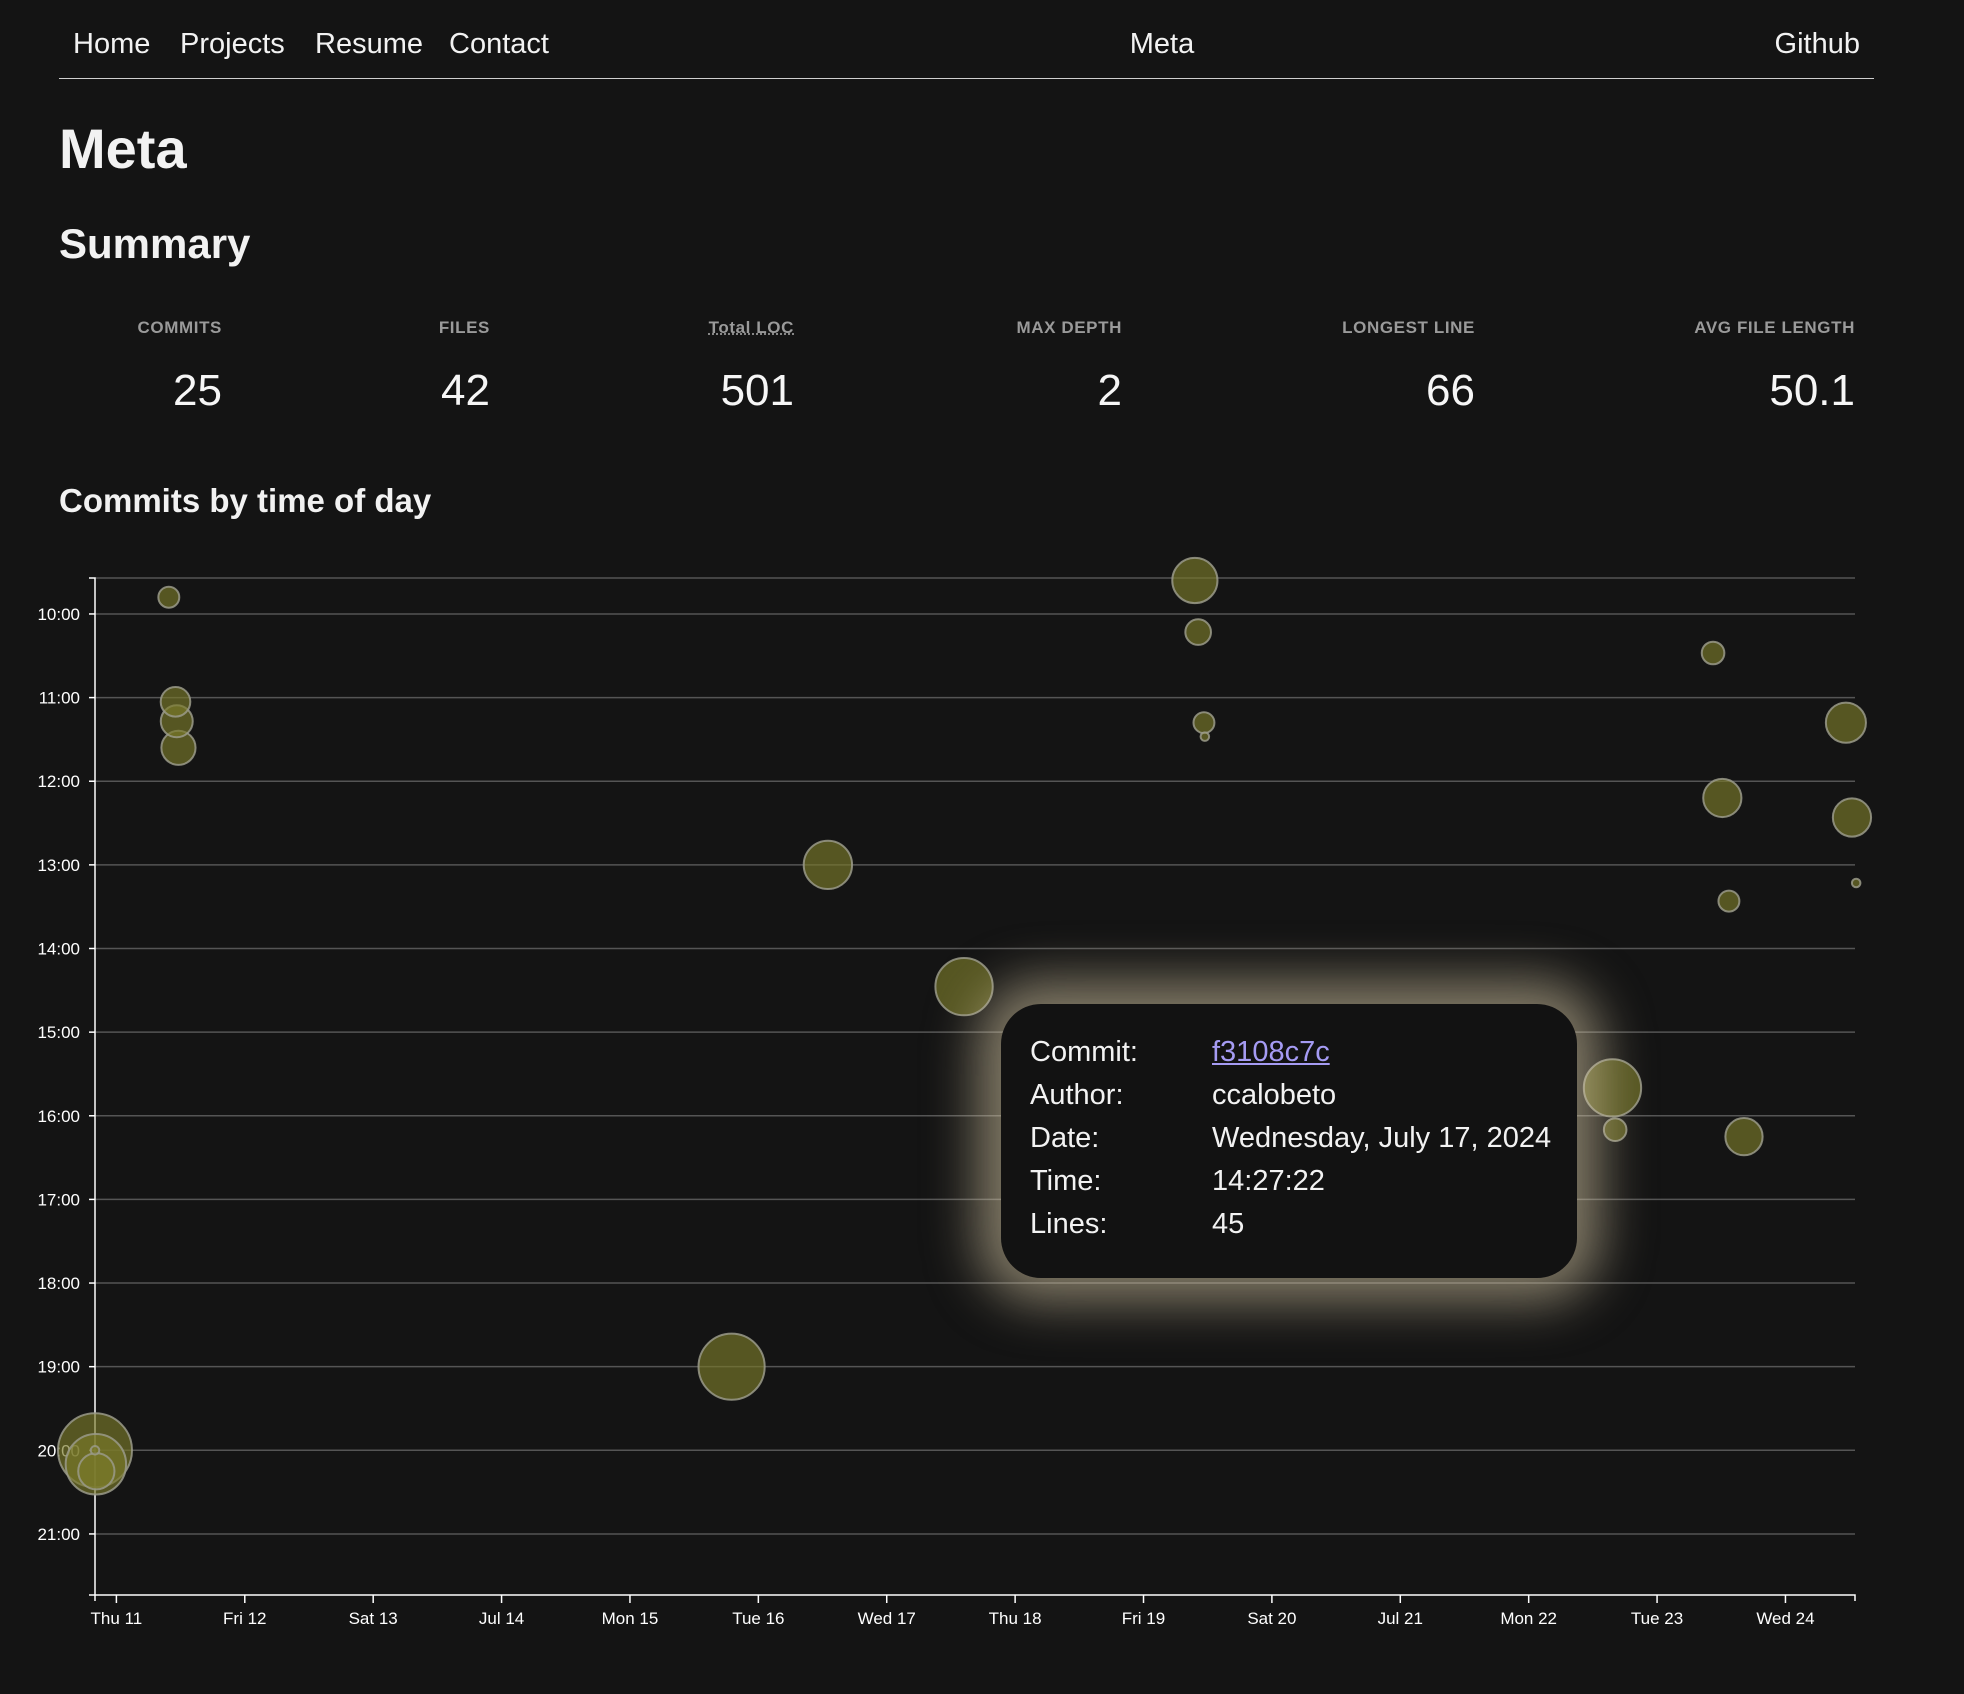 This screenshot has height=1694, width=1964. I want to click on x-axis-line, so click(975, 1597).